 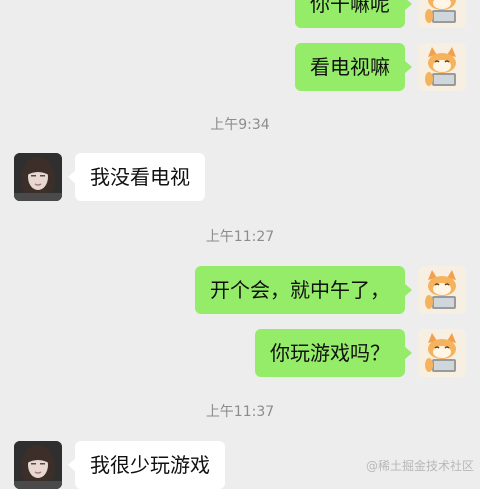 I want to click on message-row-self: 开个会，就中午了，, so click(x=240, y=290).